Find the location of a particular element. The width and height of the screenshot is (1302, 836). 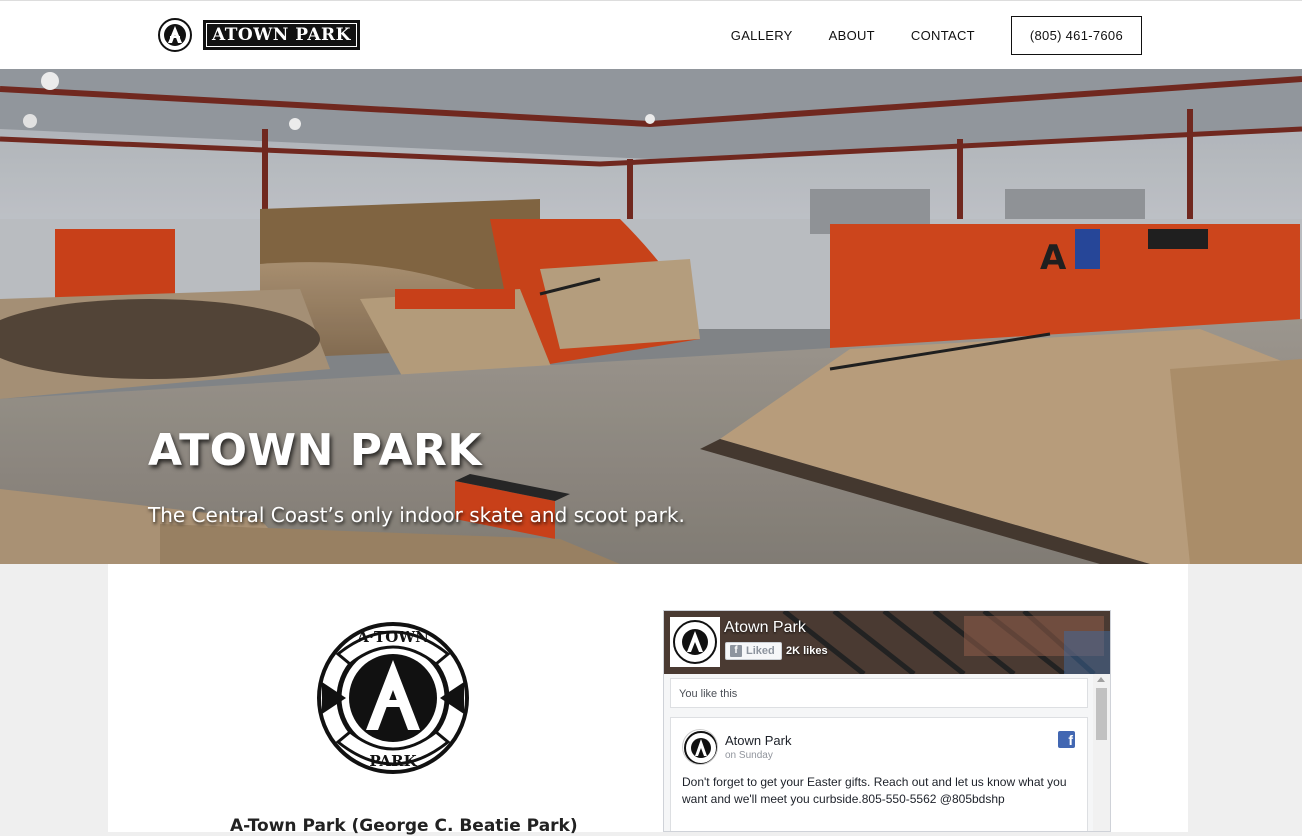

fb-post-author: Atown Park is located at coordinates (758, 740).